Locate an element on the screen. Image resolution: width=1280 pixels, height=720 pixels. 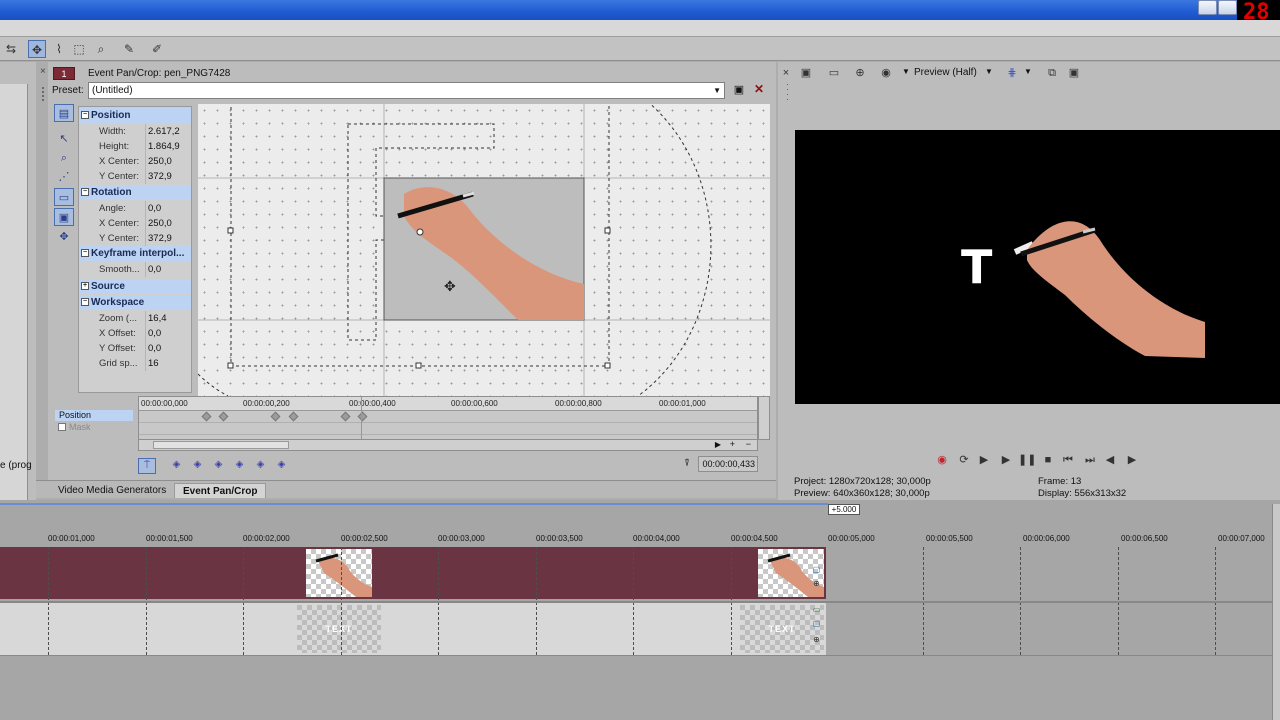
enable-snapping-icon: ⋰ is located at coordinates (64, 177).